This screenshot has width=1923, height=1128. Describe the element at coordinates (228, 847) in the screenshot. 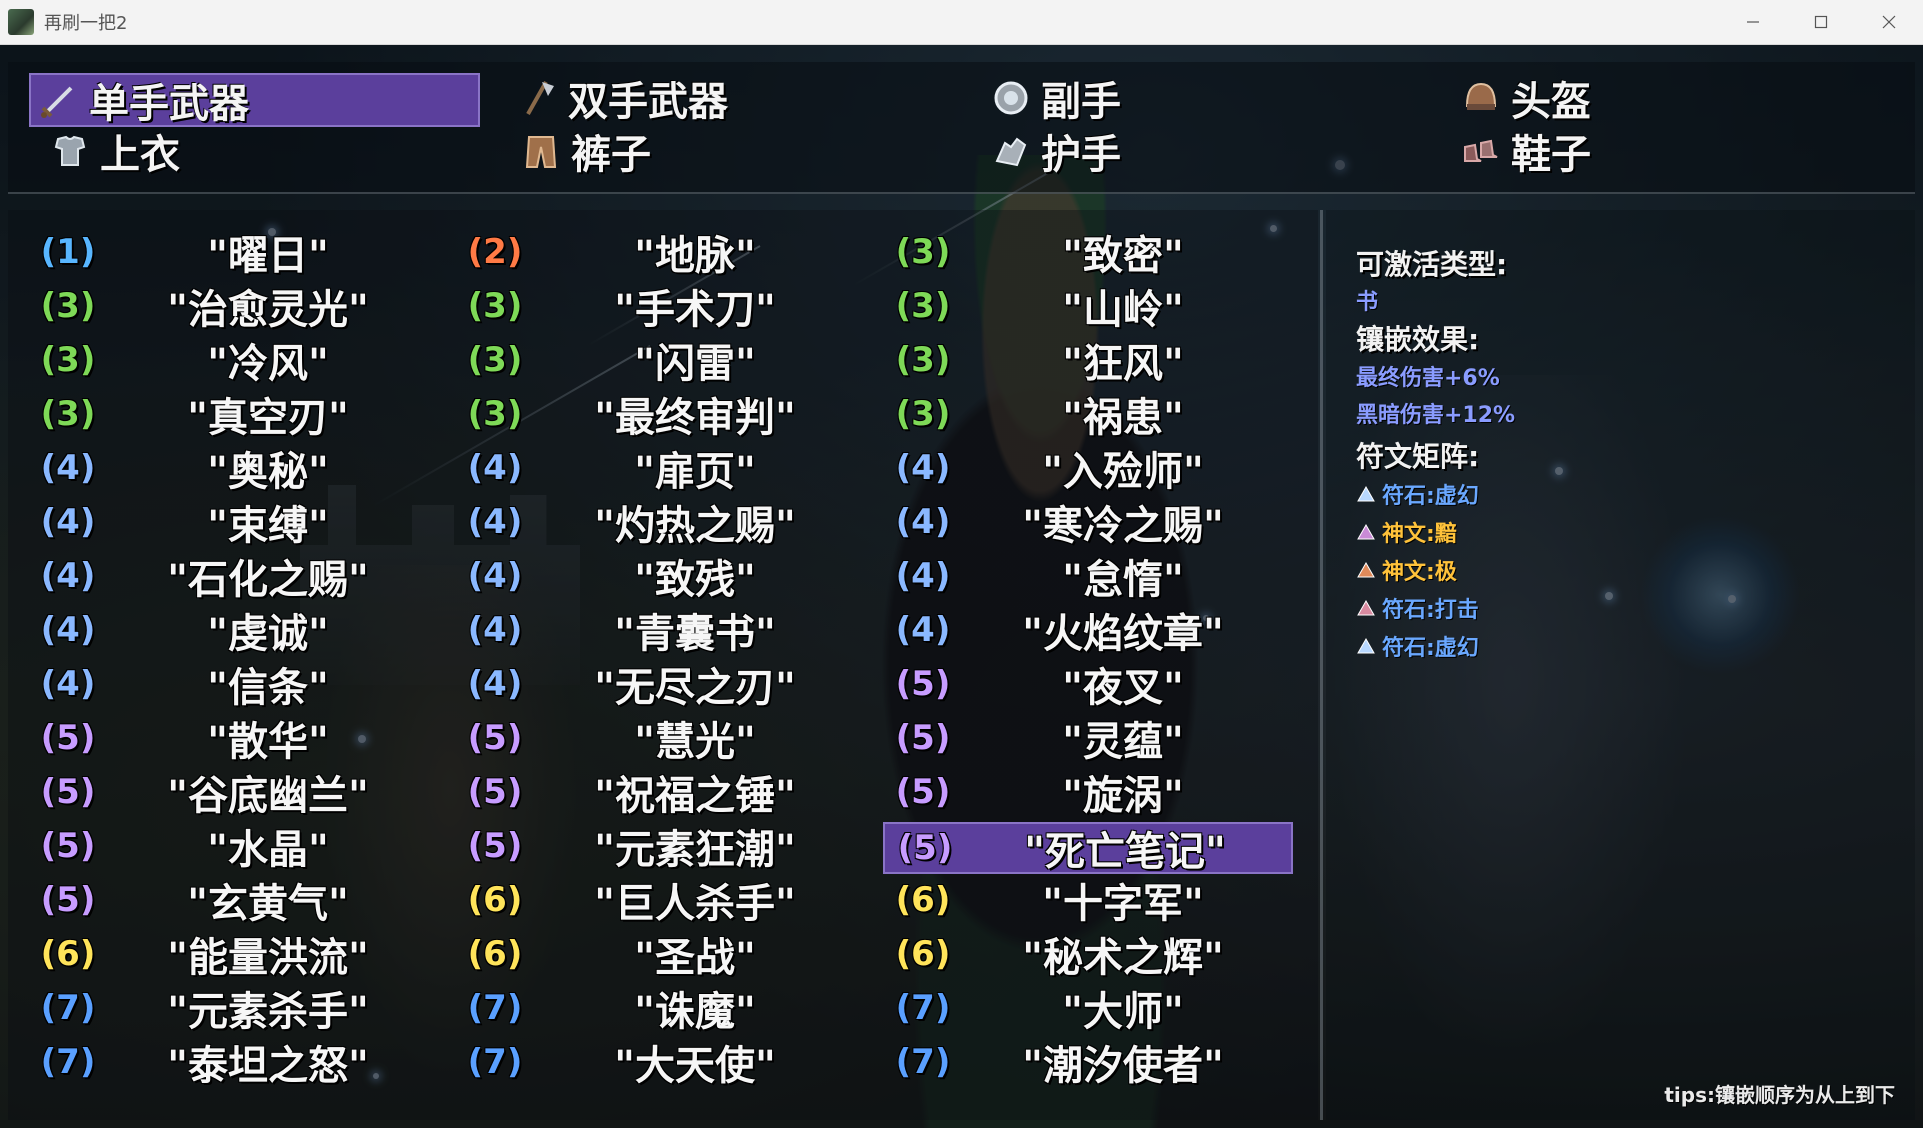

I see `inscription-item: (5) "水晶"` at that location.